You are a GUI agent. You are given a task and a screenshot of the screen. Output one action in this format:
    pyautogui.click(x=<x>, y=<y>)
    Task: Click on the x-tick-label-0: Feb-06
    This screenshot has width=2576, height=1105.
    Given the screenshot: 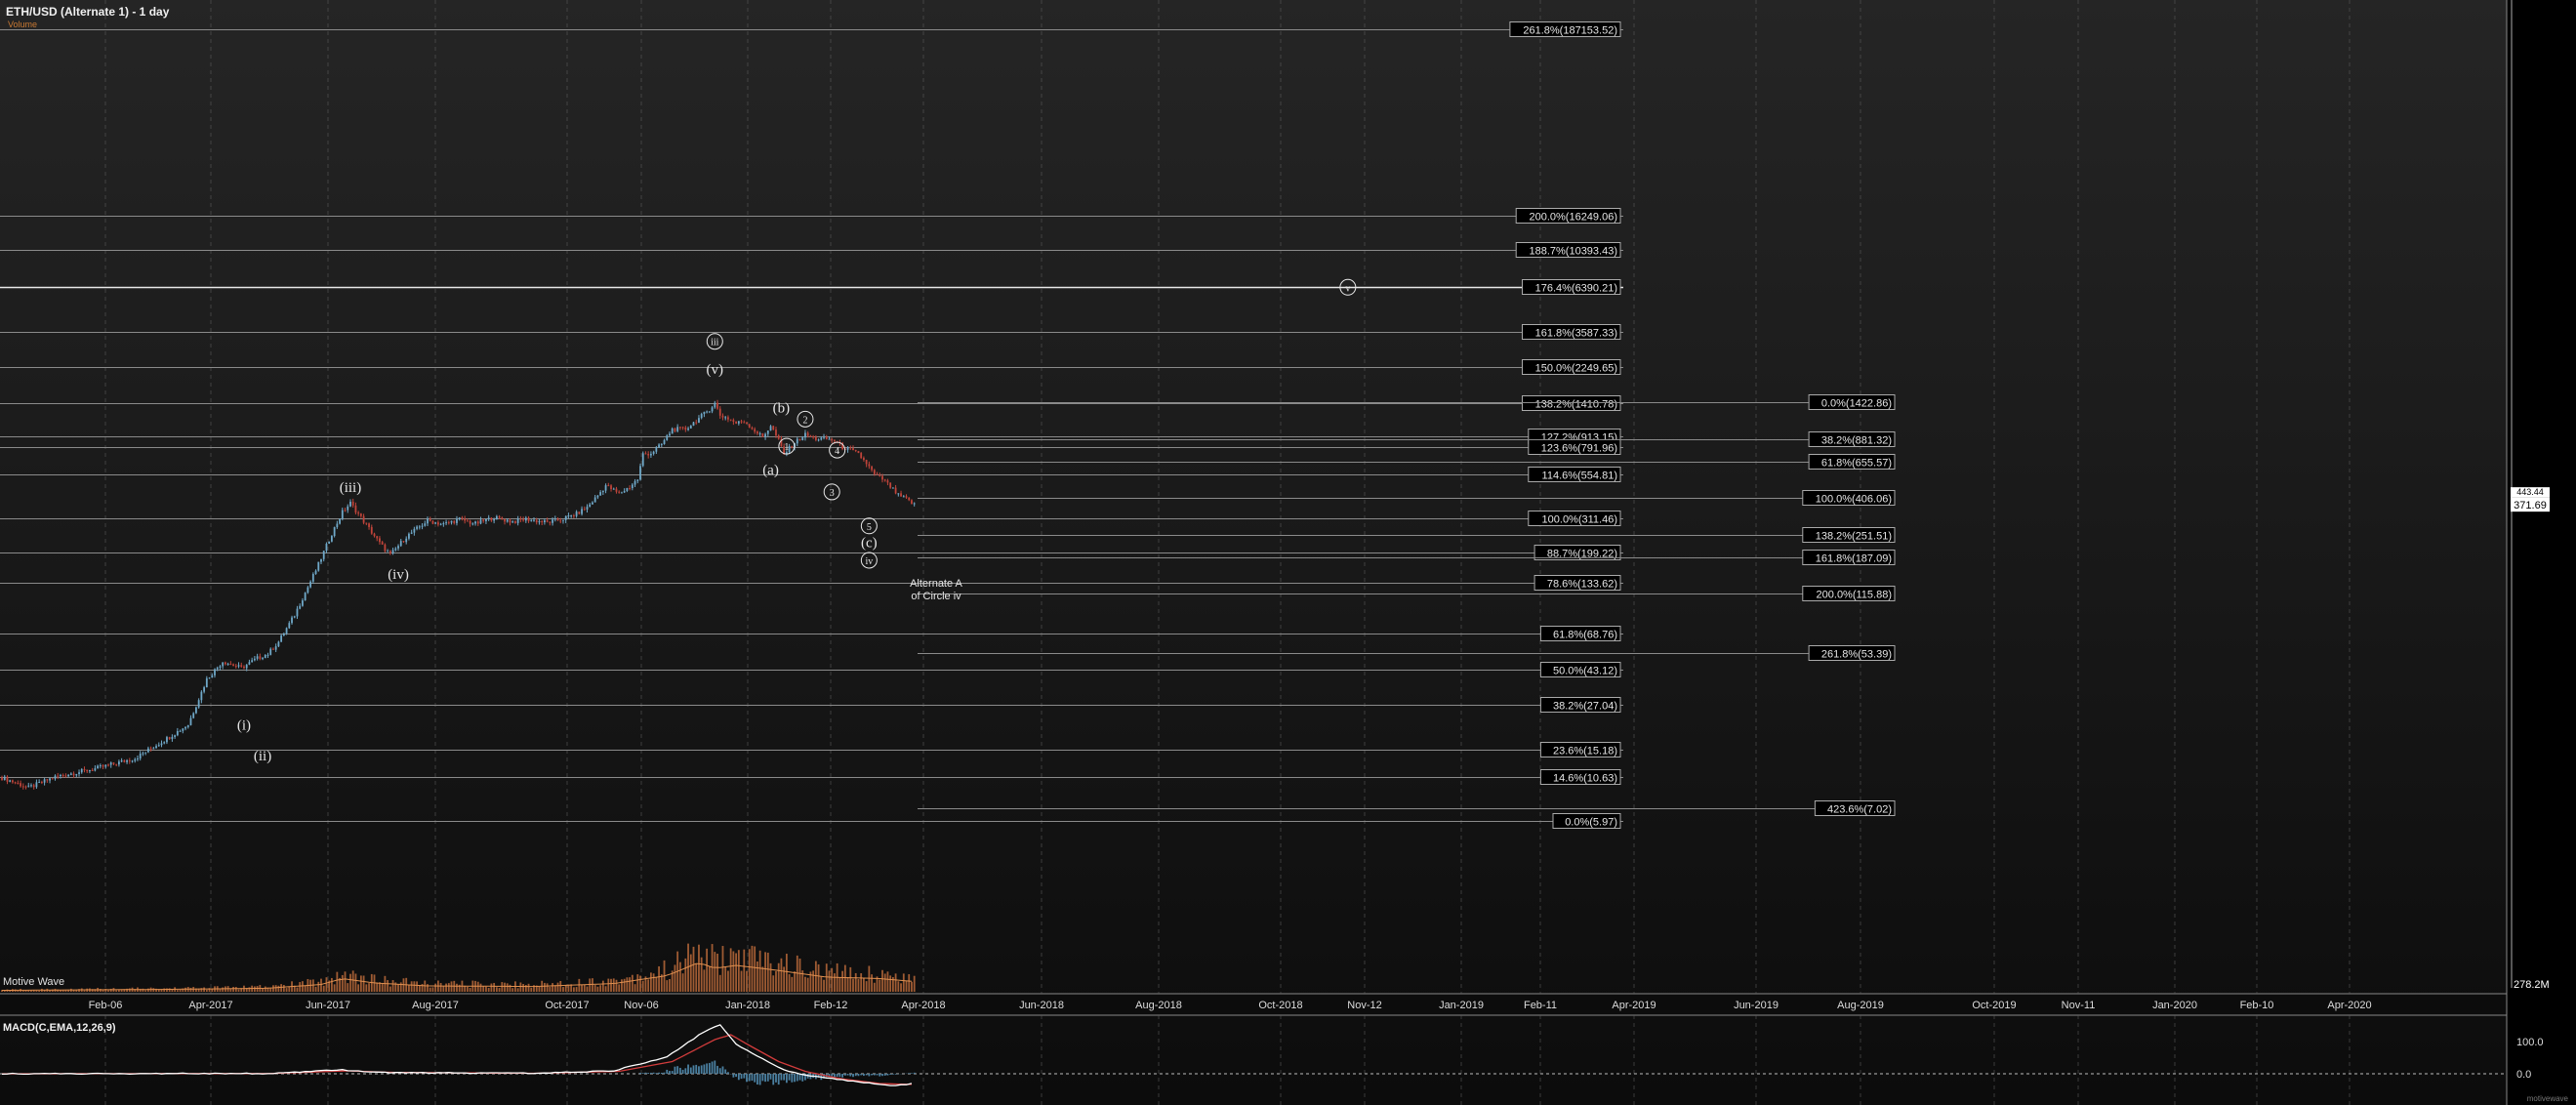 What is the action you would take?
    pyautogui.click(x=106, y=1005)
    